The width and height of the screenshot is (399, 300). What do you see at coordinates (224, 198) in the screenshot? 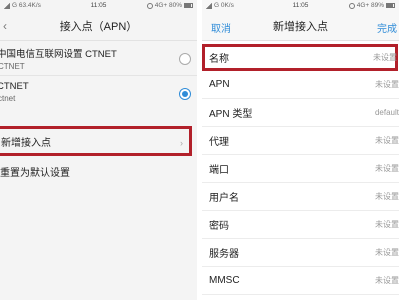
I see `field-label: 用户名` at bounding box center [224, 198].